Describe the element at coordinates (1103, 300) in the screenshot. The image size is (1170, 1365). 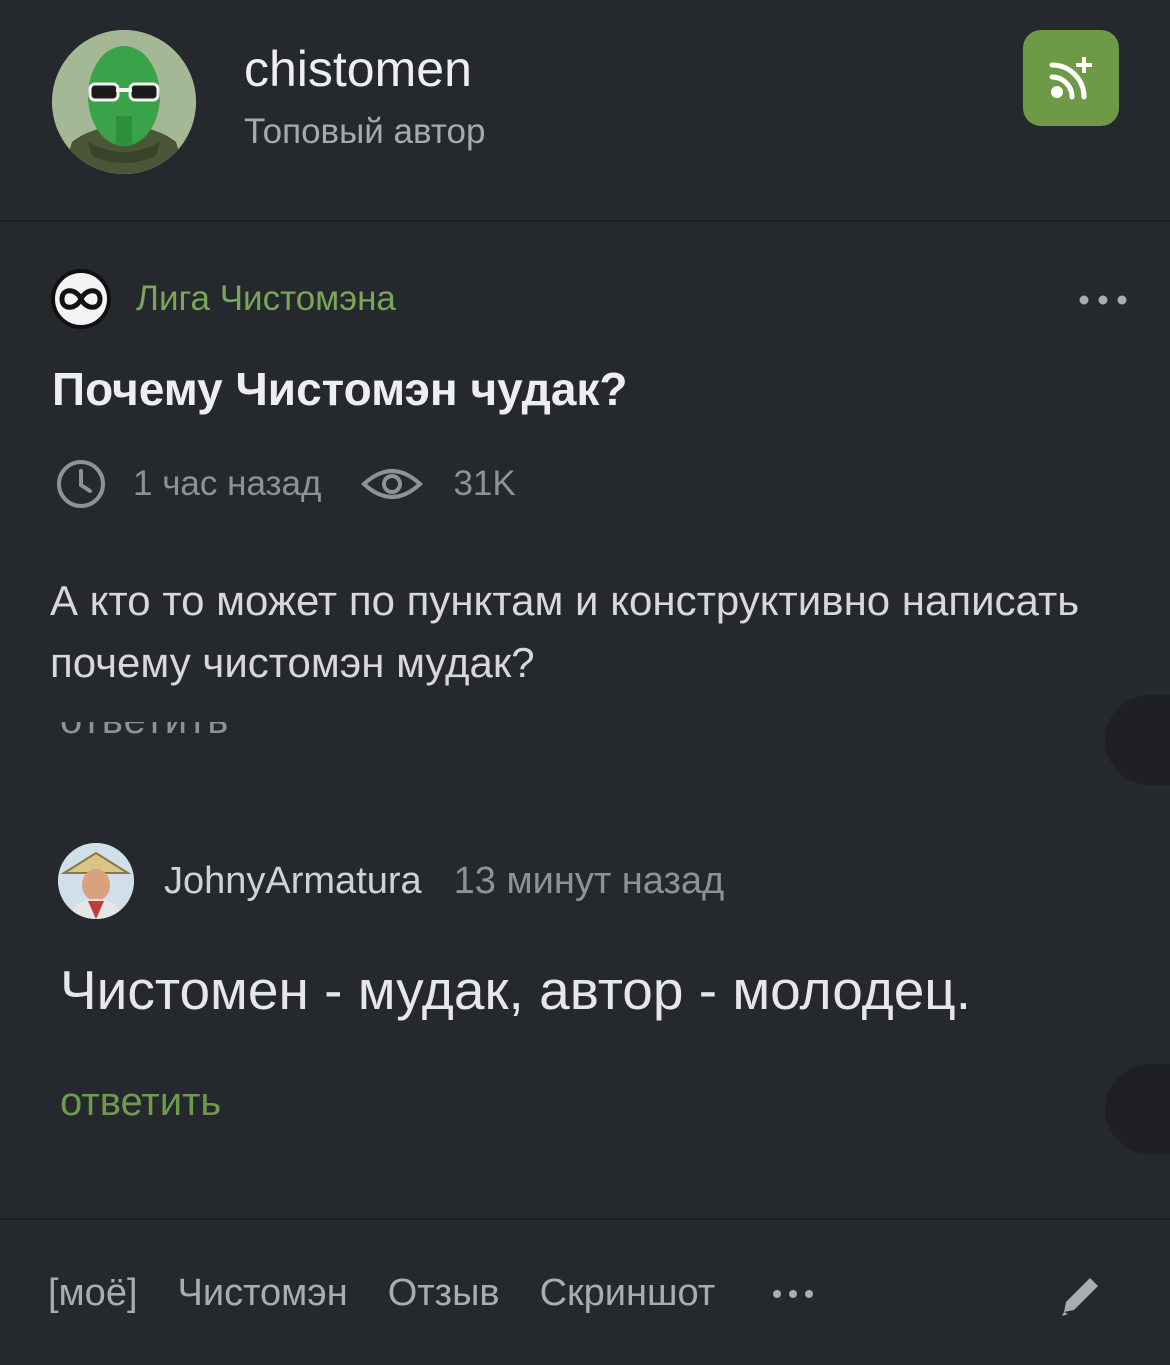
I see `more-options-icon` at that location.